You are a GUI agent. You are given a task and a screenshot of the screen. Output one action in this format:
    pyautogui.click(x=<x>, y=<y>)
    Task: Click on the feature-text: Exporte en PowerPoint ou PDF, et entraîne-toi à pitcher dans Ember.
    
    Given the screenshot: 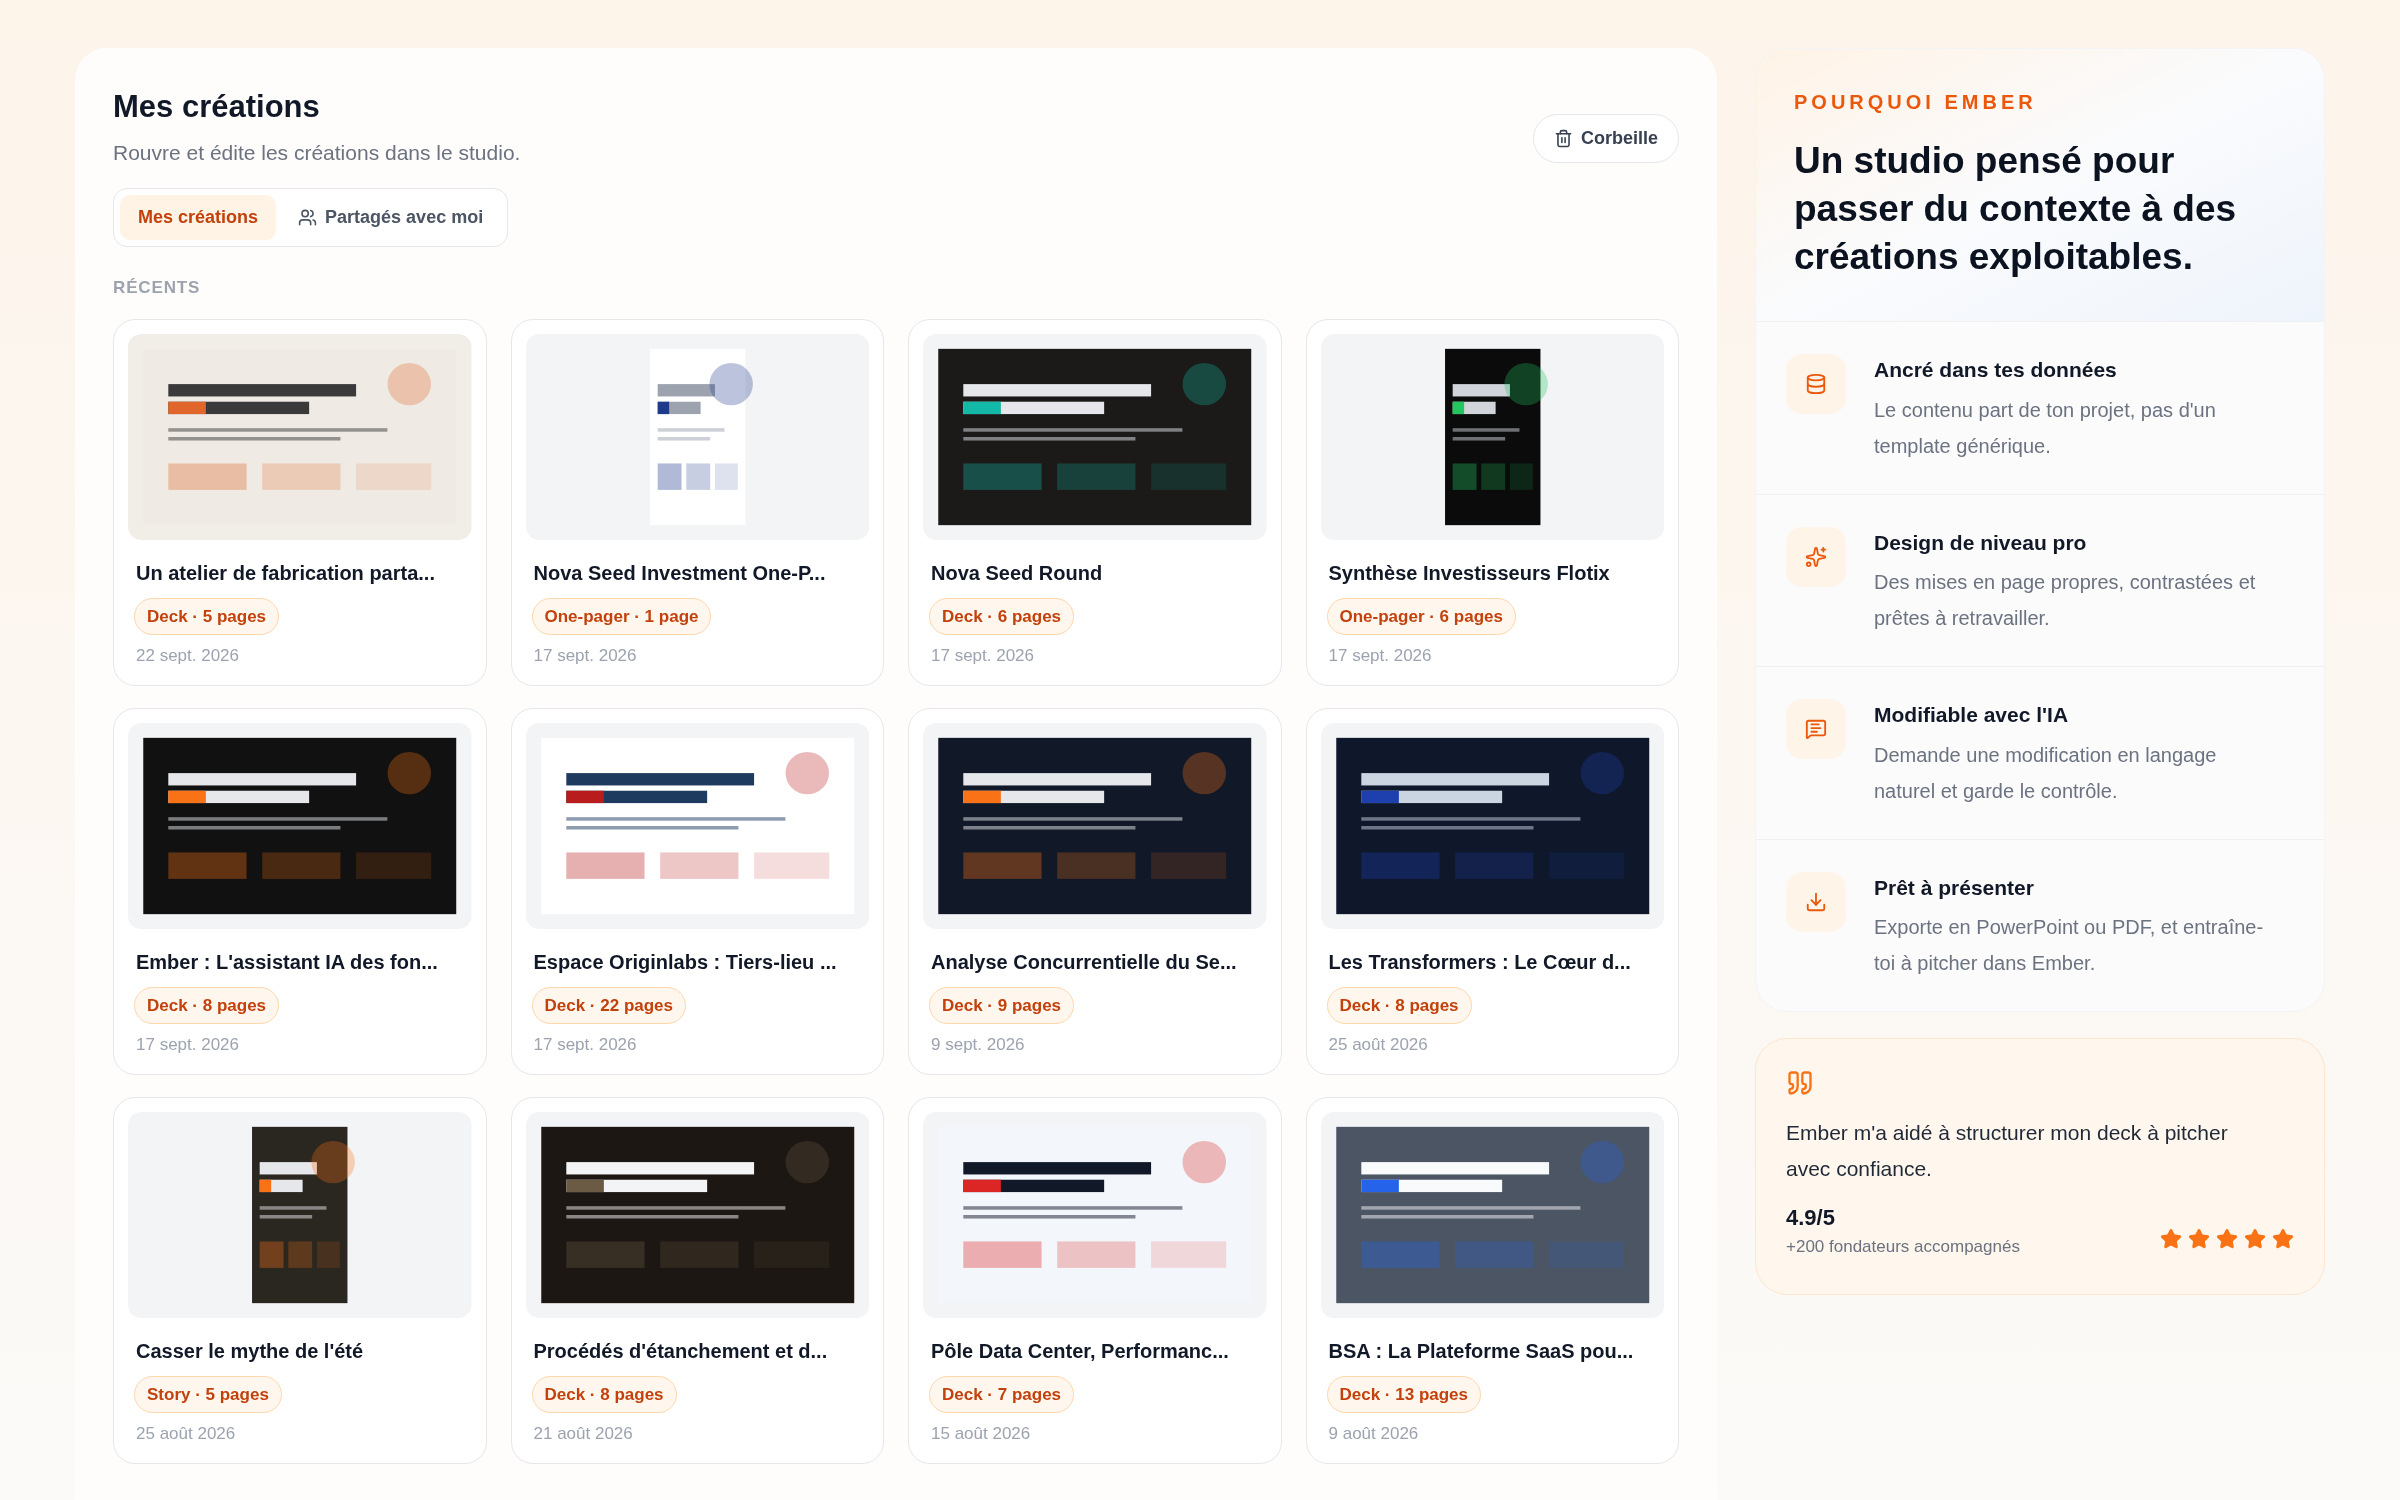 What is the action you would take?
    pyautogui.click(x=2069, y=946)
    